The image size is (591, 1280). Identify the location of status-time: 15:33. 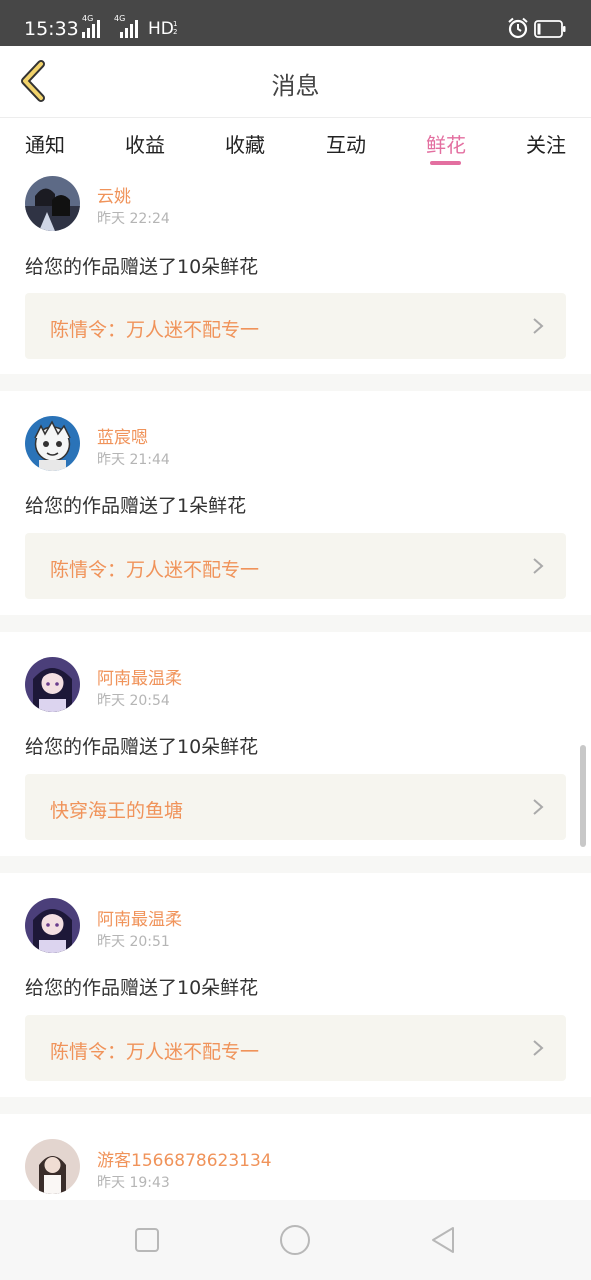
(51, 29).